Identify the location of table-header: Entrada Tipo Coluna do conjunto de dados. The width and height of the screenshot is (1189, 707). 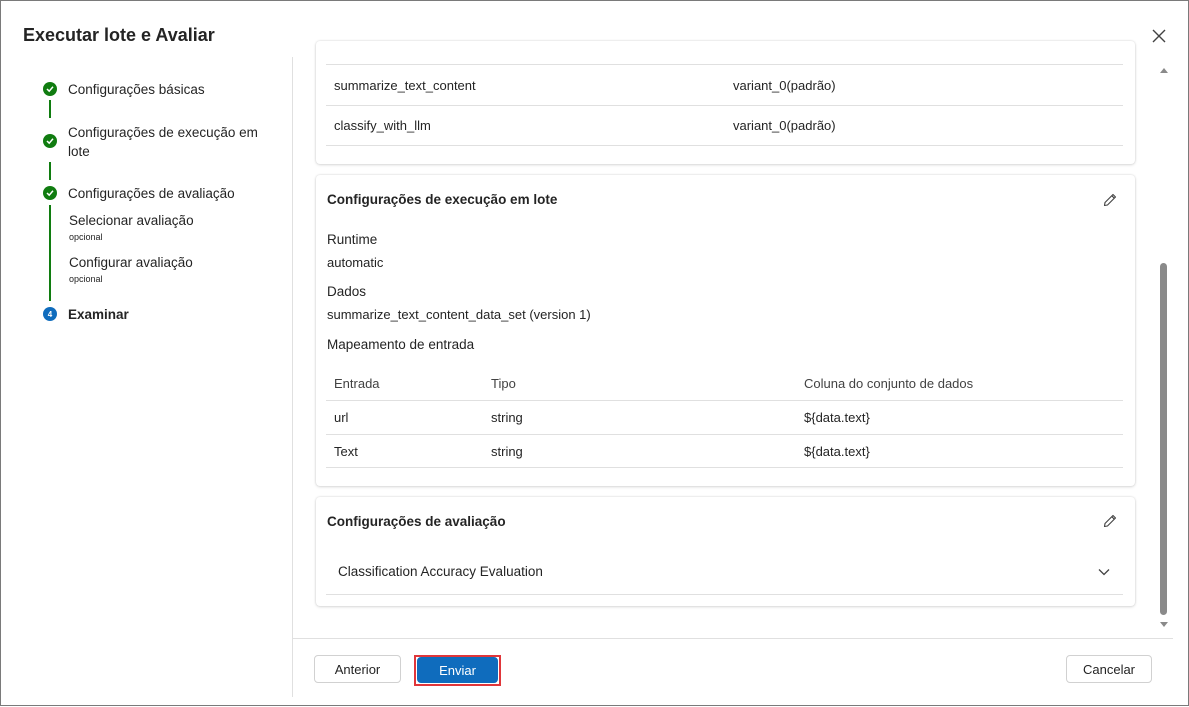
(724, 384).